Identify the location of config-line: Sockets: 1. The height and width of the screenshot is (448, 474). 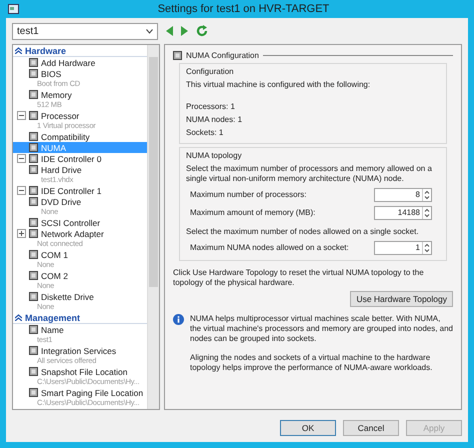
(205, 133).